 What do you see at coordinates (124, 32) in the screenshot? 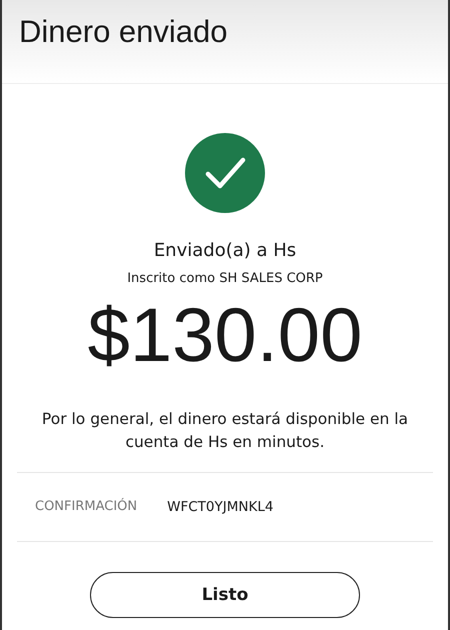
I see `page-title: Dinero enviado` at bounding box center [124, 32].